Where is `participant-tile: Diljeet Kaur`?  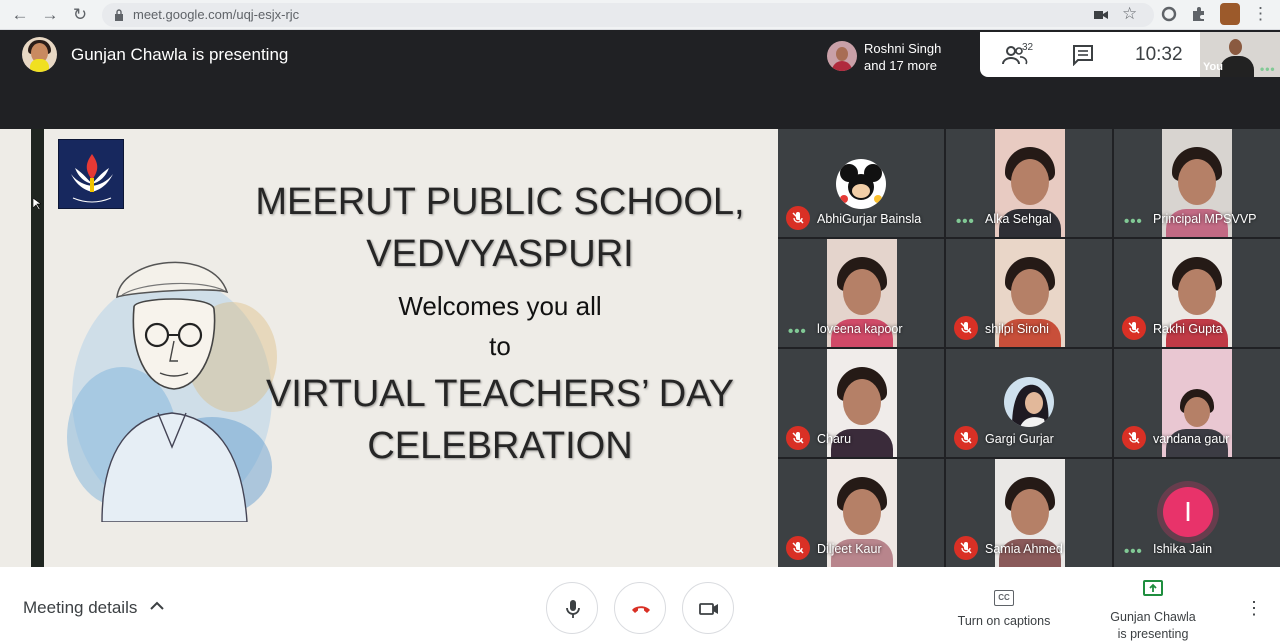 participant-tile: Diljeet Kaur is located at coordinates (861, 513).